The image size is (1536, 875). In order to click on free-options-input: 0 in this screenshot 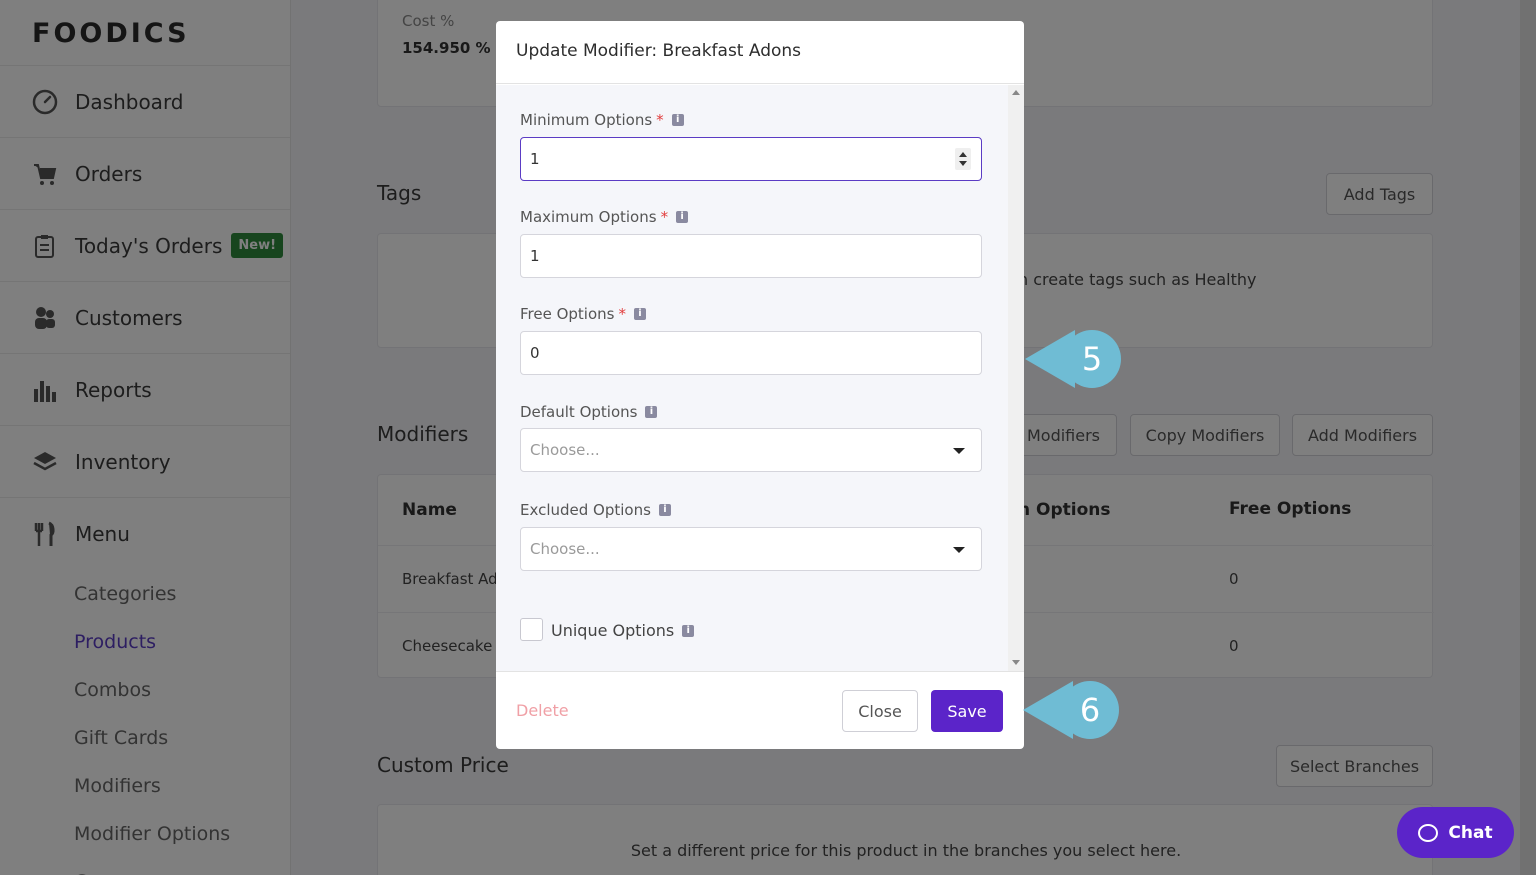, I will do `click(751, 353)`.